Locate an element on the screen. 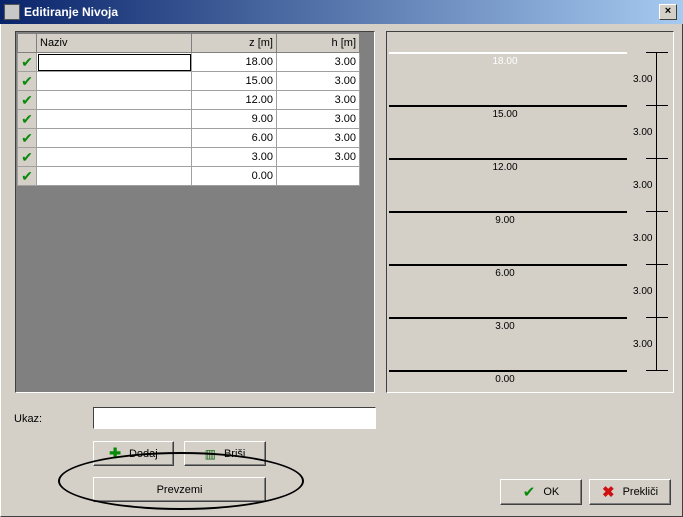 Image resolution: width=683 pixels, height=517 pixels. table-row: ✔ 9.00 3.00 is located at coordinates (188, 119).